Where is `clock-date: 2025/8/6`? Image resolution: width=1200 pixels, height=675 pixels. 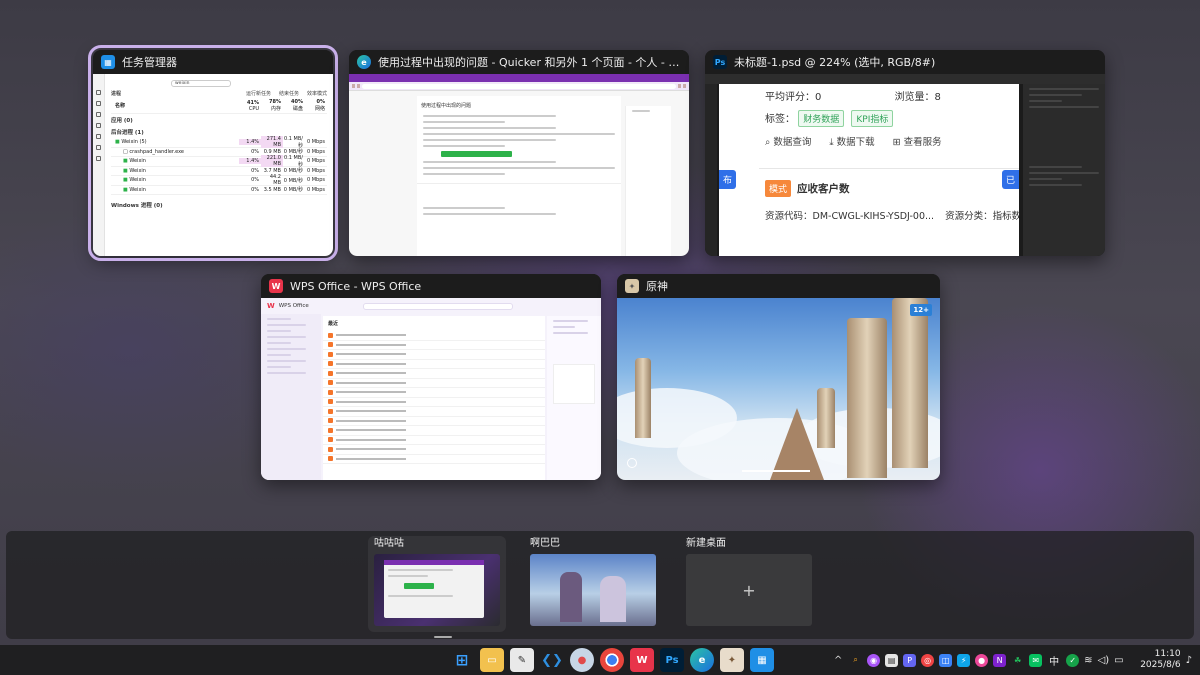
clock-date: 2025/8/6 is located at coordinates (1160, 665).